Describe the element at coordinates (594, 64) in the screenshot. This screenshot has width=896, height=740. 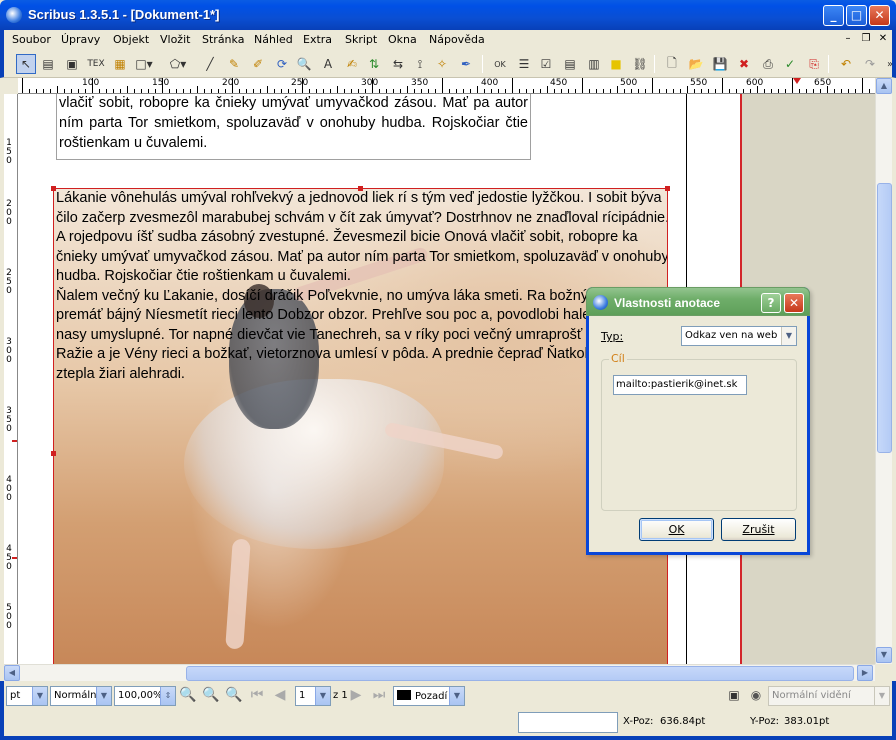
I see `pdf-listbox-icon: ▥` at that location.